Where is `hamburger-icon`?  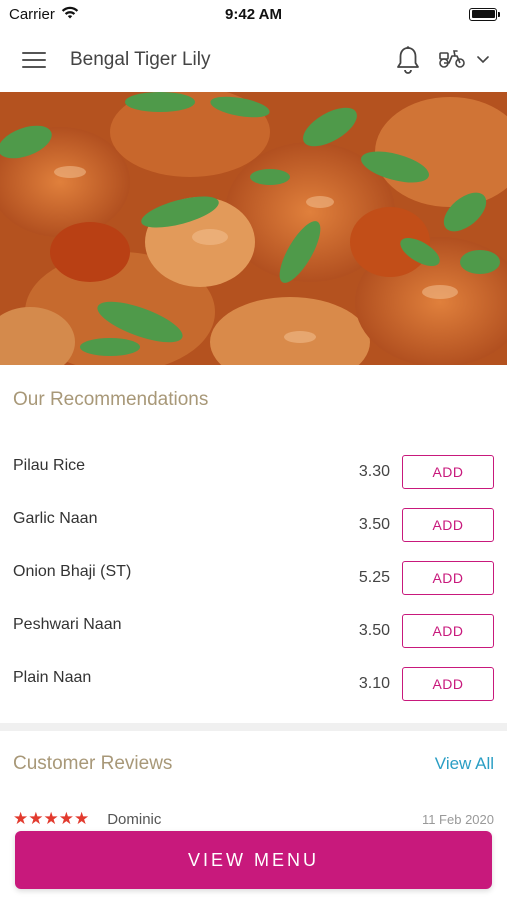
hamburger-icon is located at coordinates (35, 60).